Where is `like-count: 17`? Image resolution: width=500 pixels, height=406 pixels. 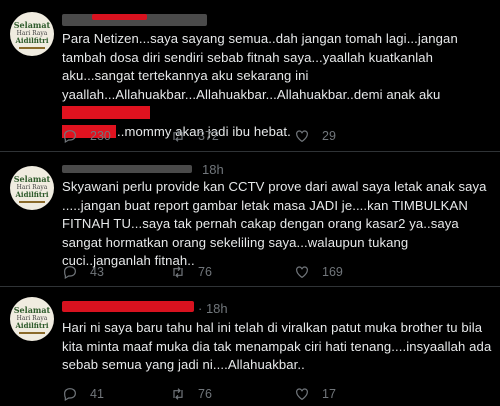 like-count: 17 is located at coordinates (329, 394).